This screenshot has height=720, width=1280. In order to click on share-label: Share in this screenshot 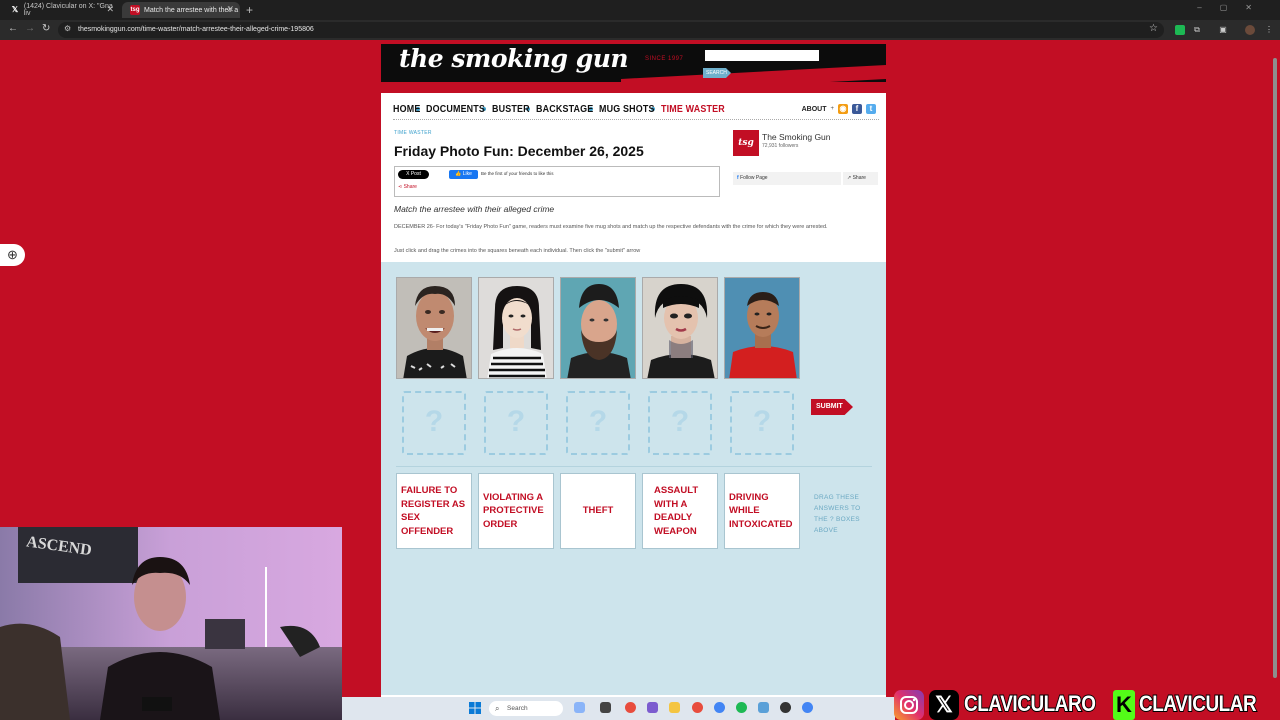, I will do `click(410, 187)`.